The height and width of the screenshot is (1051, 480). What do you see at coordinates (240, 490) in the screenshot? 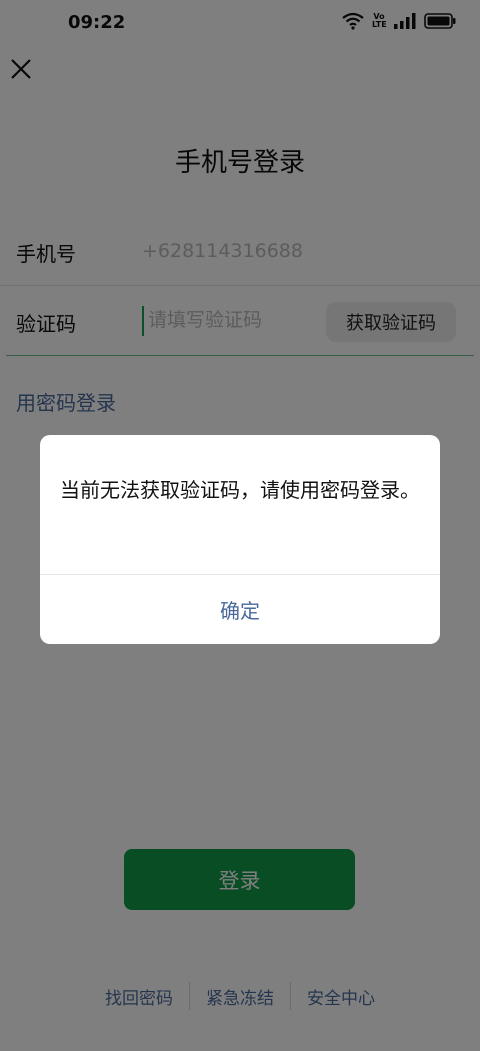
I see `dialog-message: 当前无法获取验证码，请使用密码登录。` at bounding box center [240, 490].